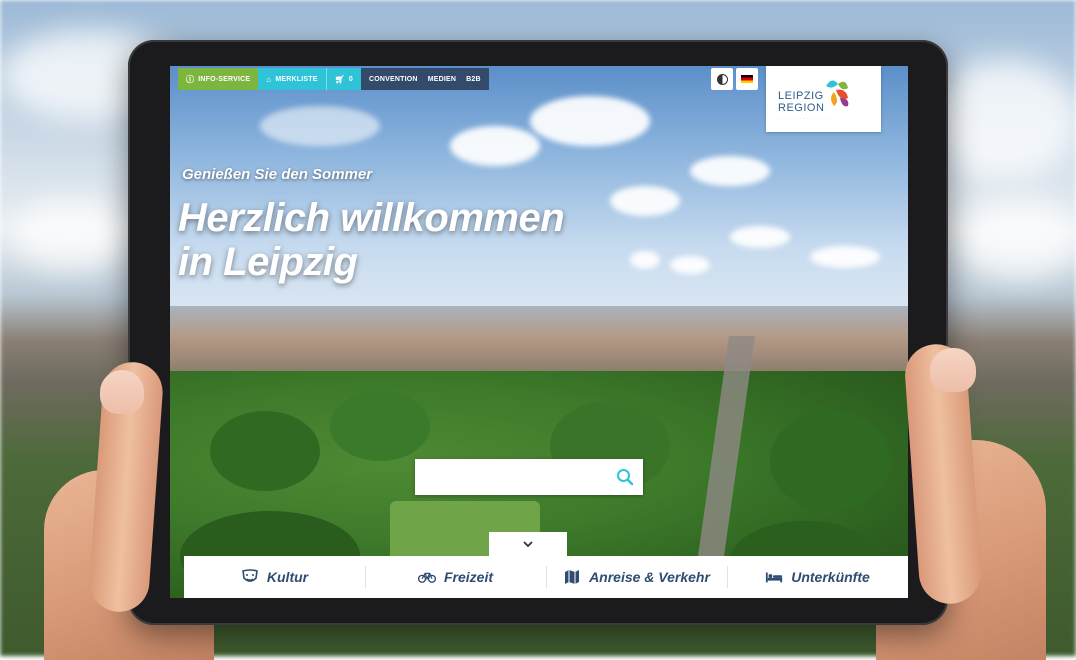 This screenshot has width=1076, height=660. I want to click on logo-mark-icon, so click(837, 93).